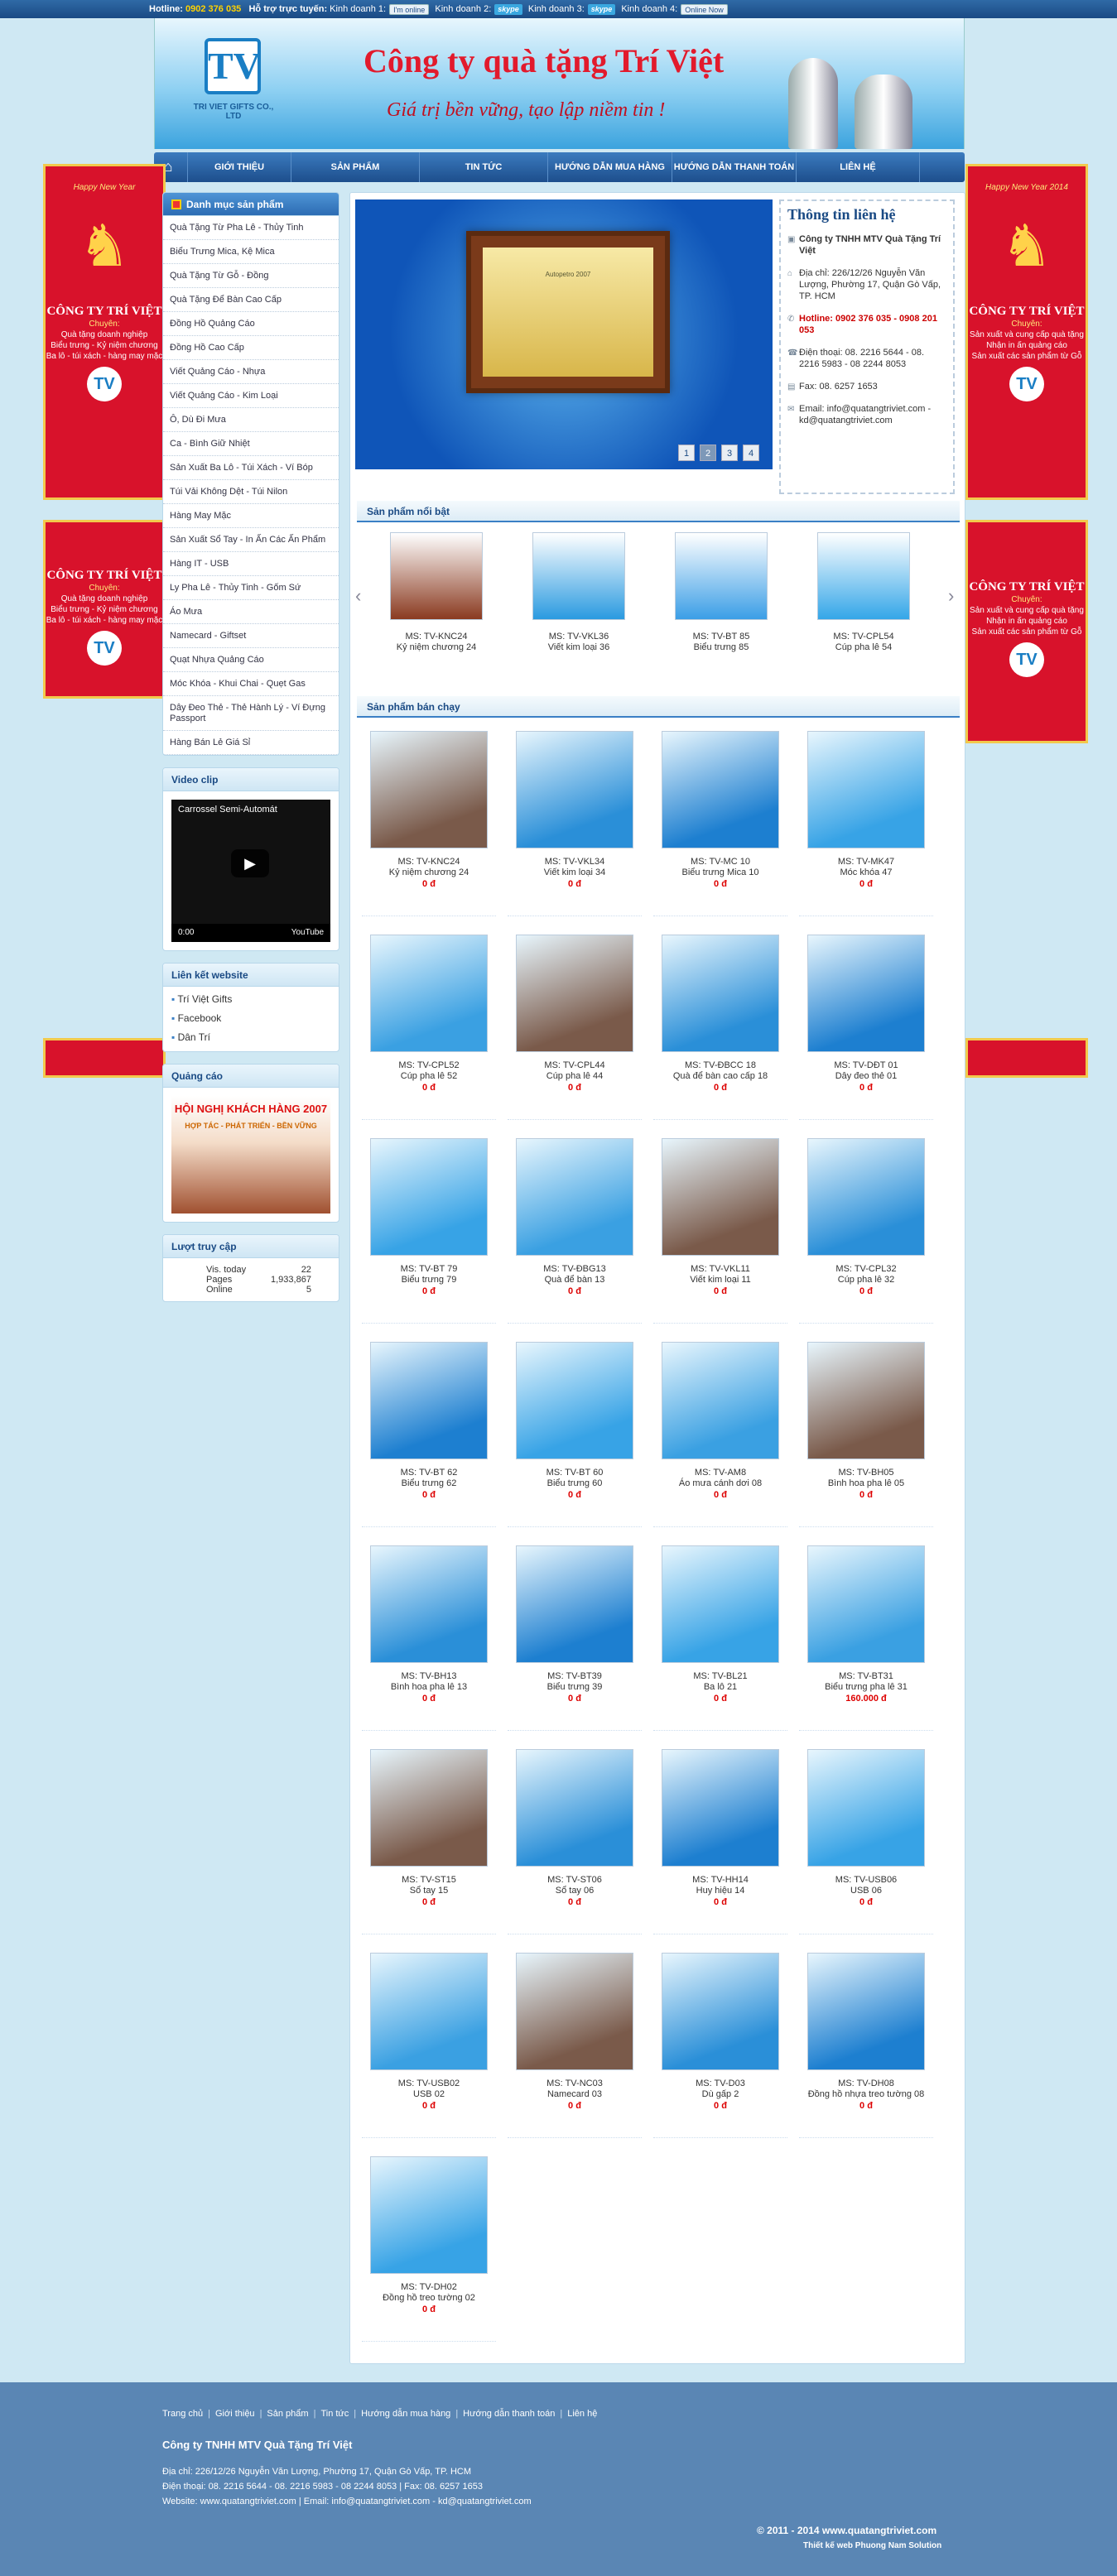  I want to click on footer-link: Hướng dẫn thanh toán, so click(509, 2414).